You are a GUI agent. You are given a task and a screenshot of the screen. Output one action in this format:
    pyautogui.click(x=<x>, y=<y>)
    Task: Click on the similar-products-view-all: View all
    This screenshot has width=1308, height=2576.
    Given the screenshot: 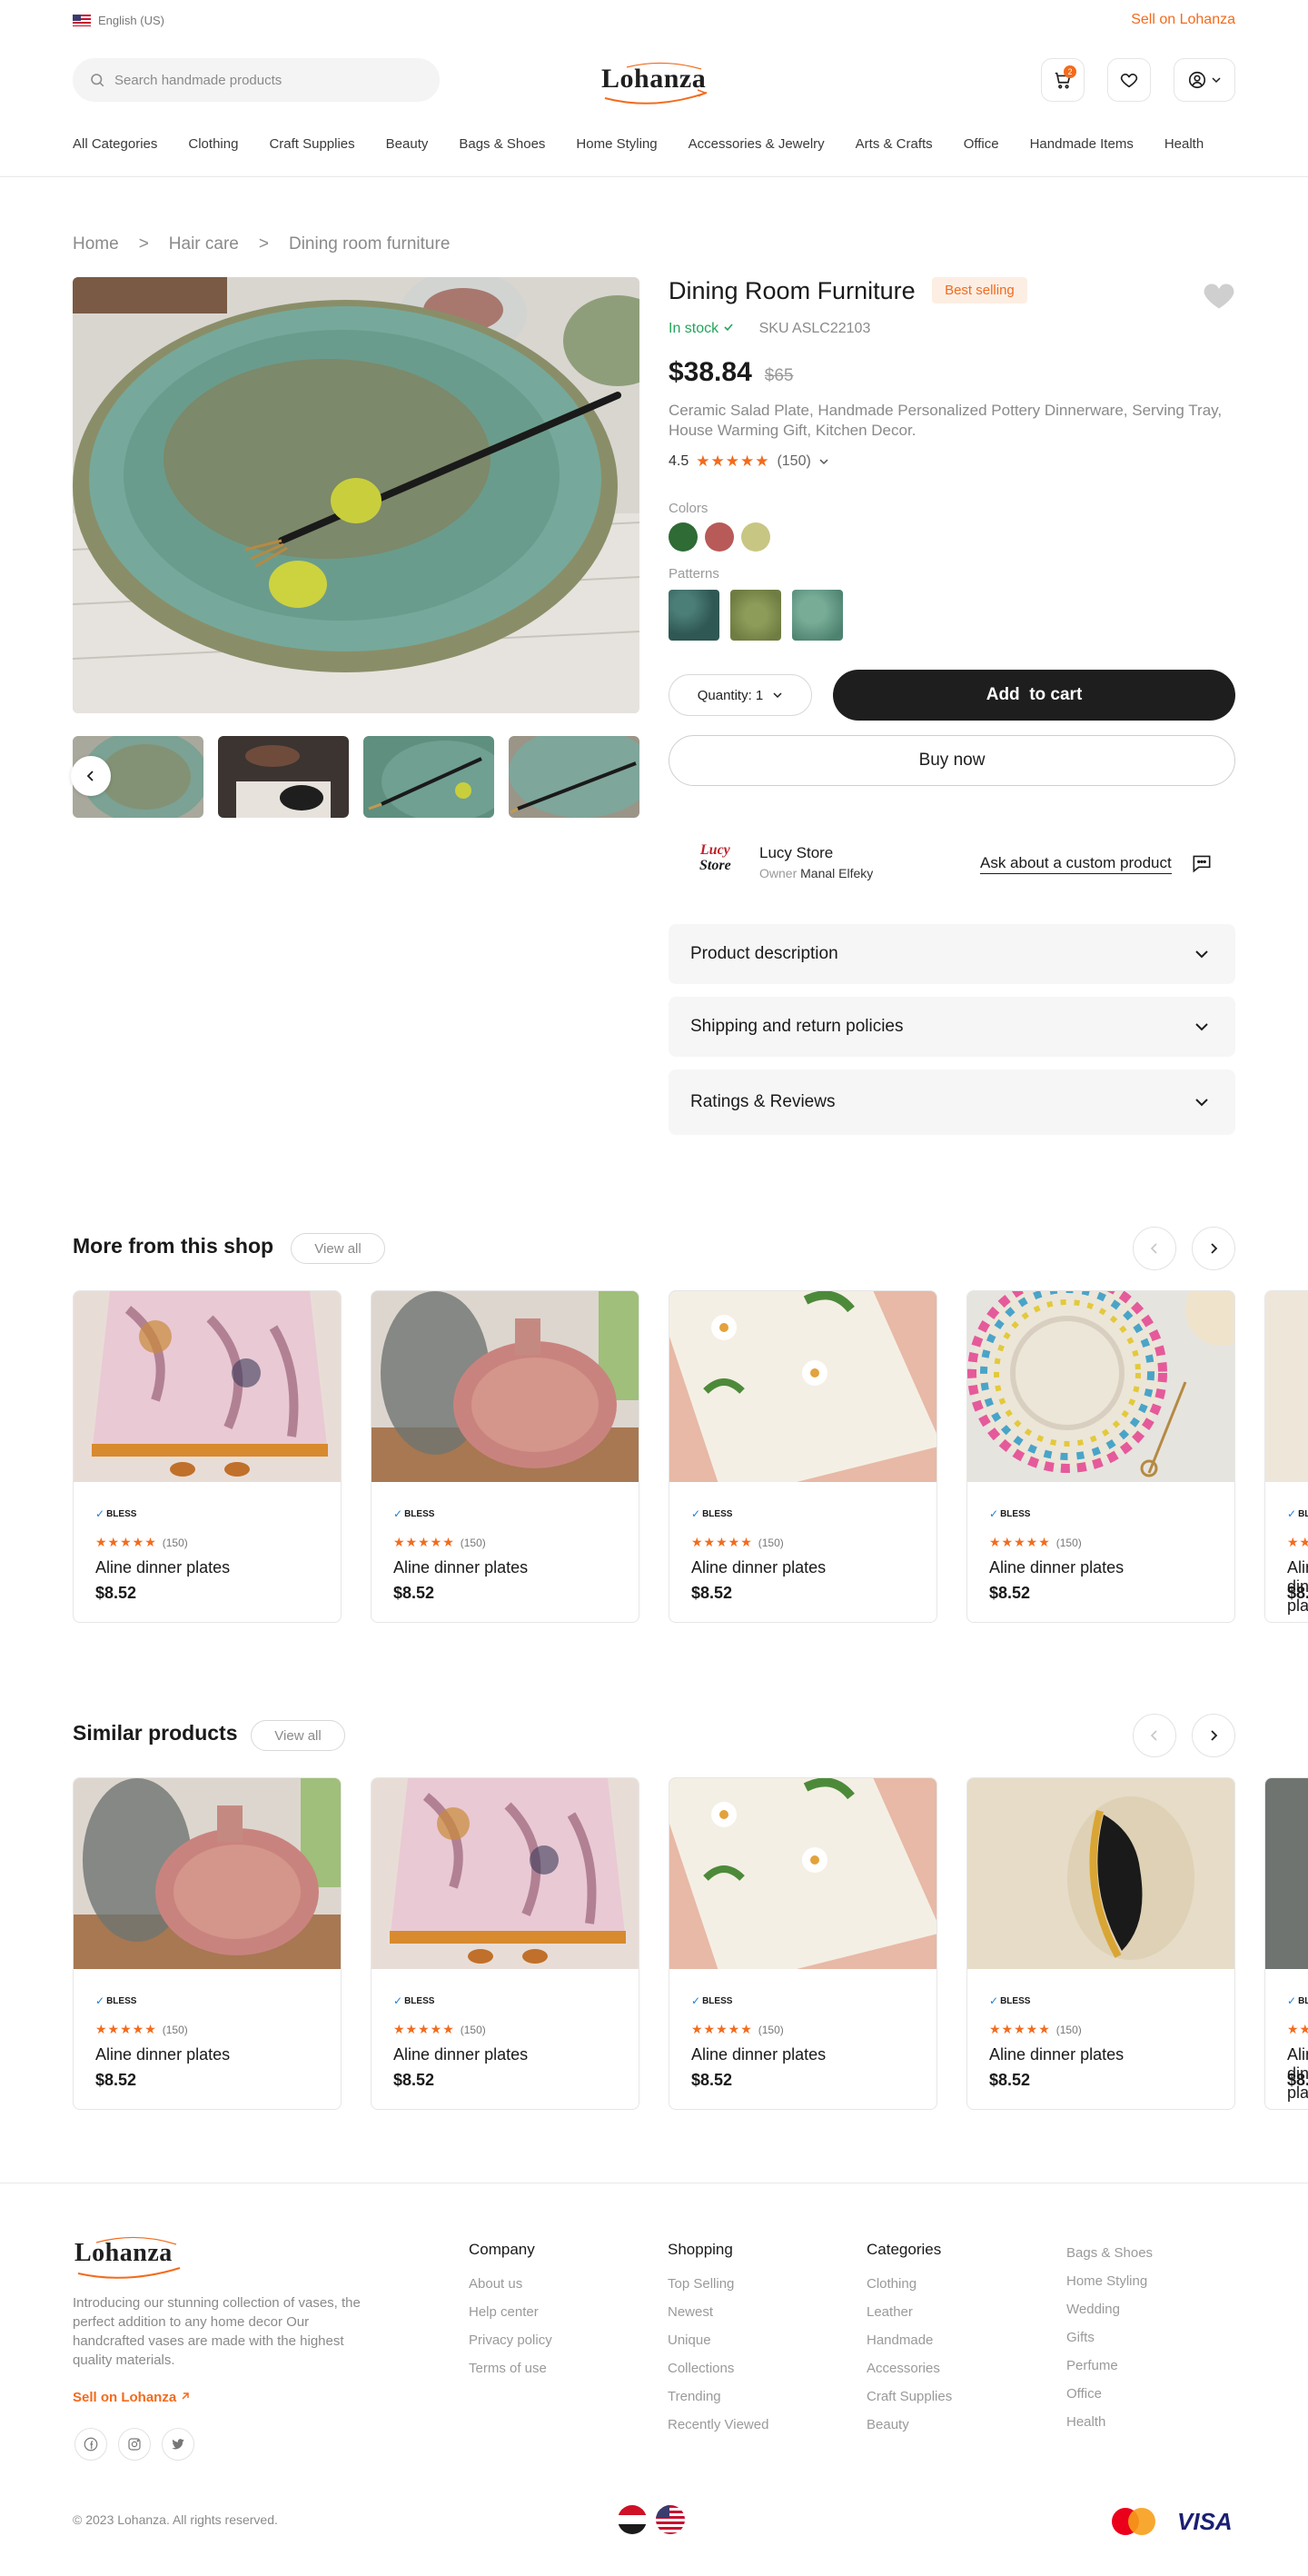 What is the action you would take?
    pyautogui.click(x=298, y=1736)
    